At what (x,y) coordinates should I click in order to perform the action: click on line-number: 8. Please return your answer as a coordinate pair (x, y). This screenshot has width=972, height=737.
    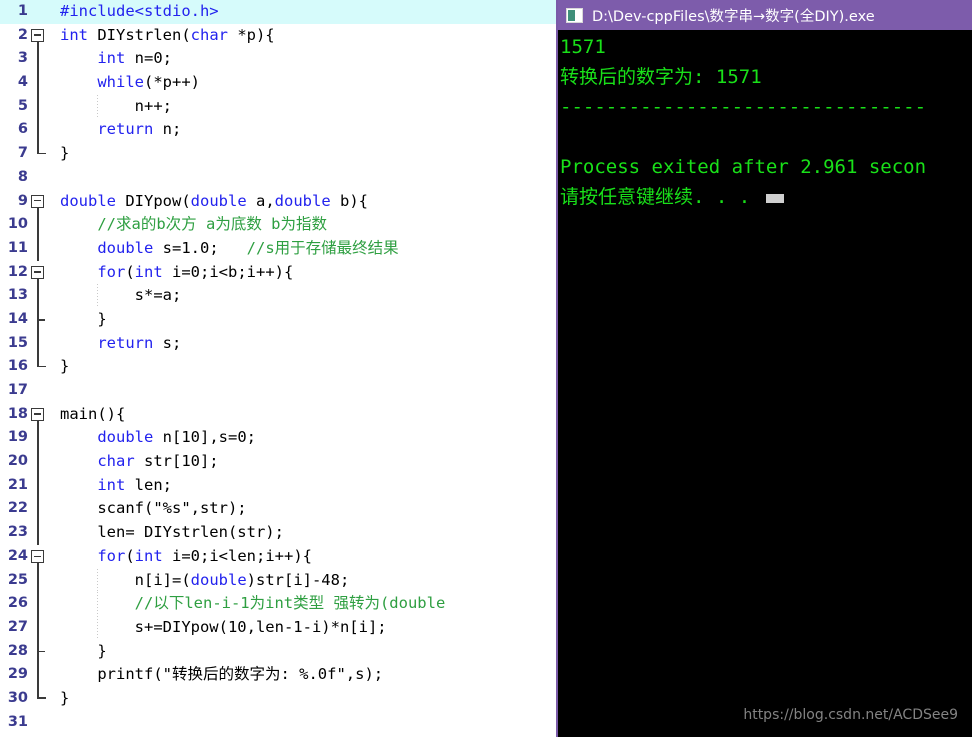
    Looking at the image, I should click on (22, 176).